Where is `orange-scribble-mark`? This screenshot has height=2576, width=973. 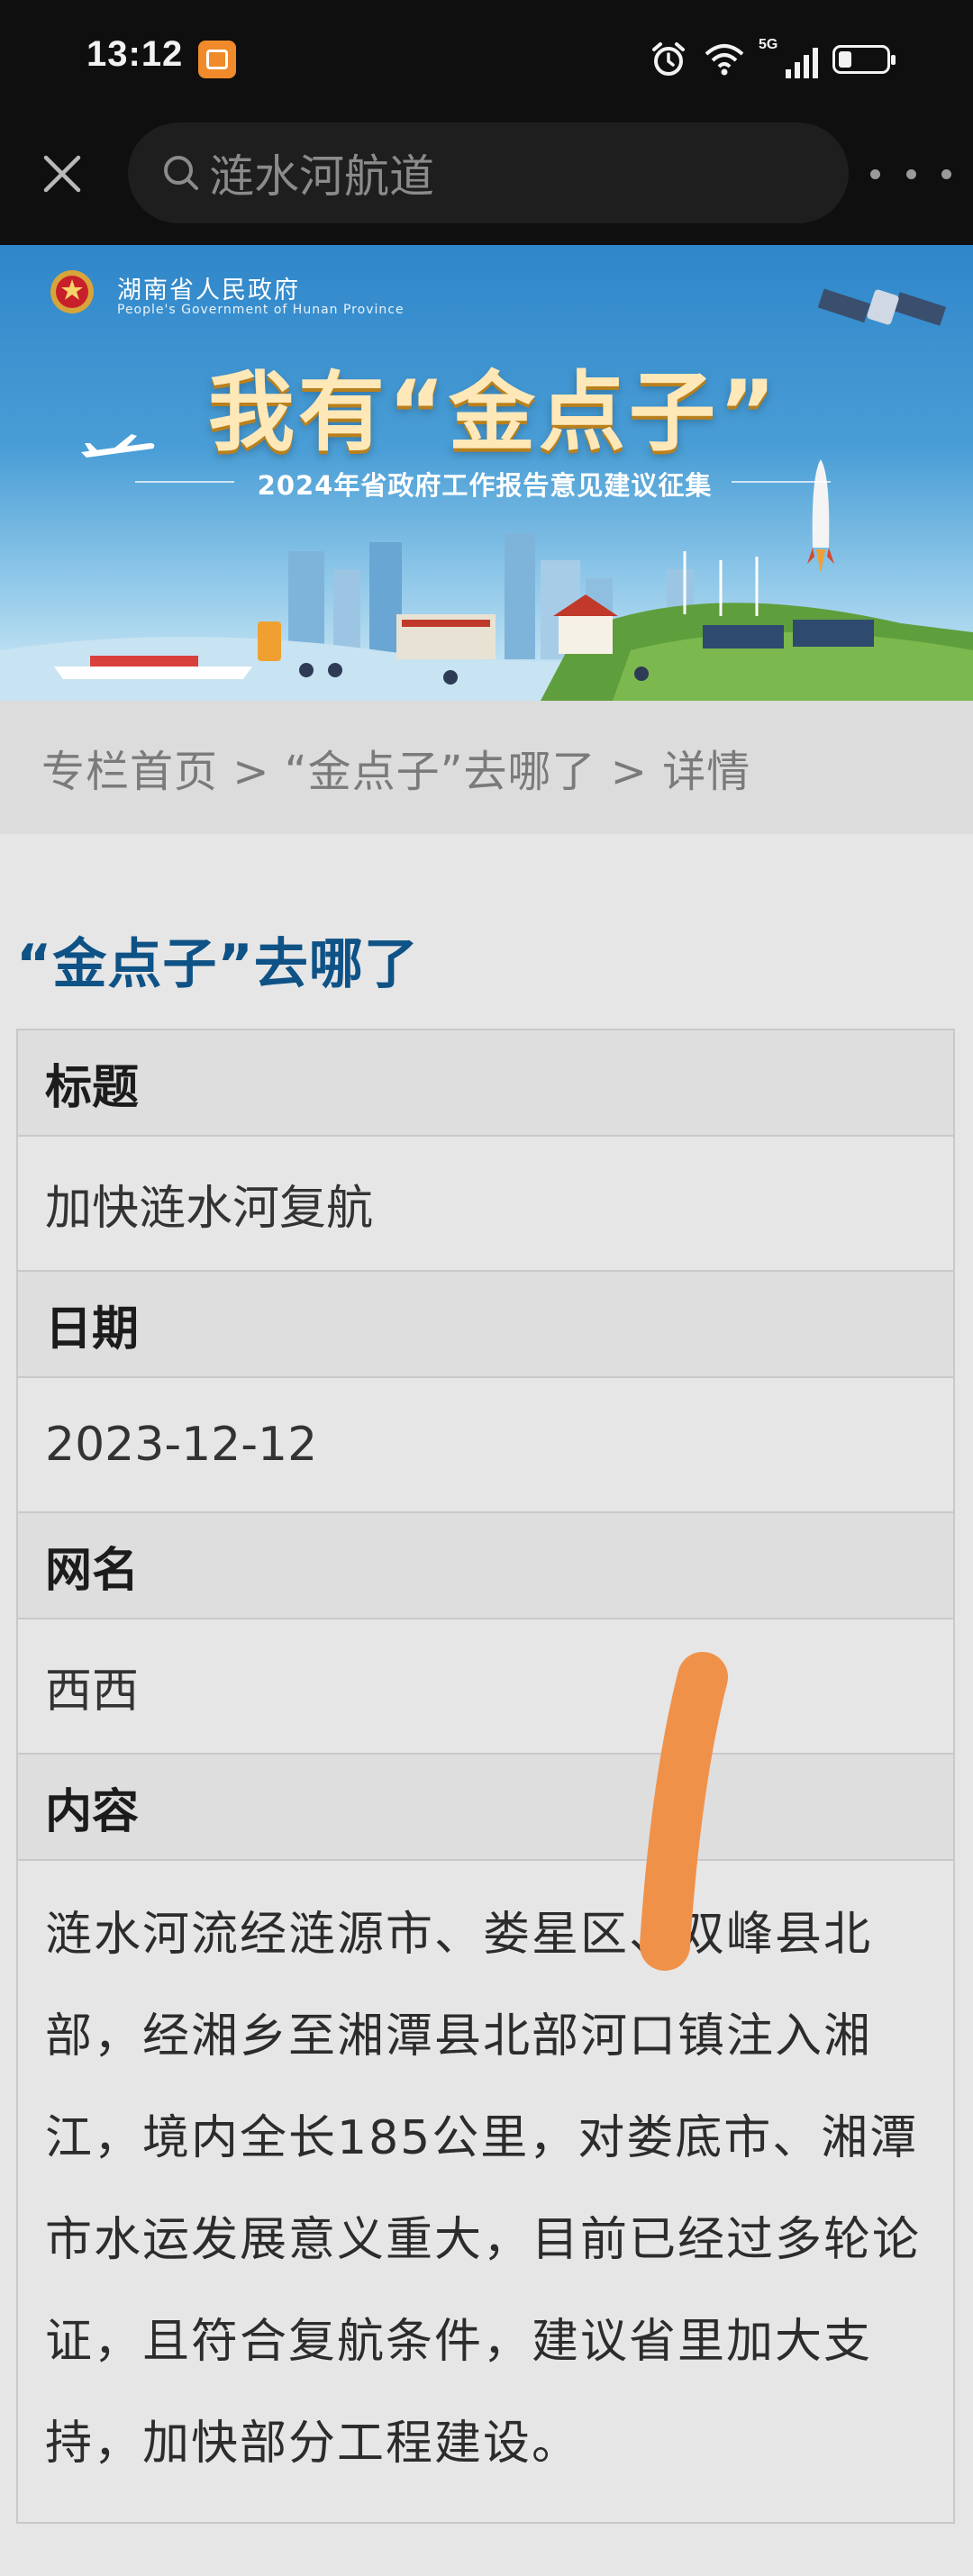 orange-scribble-mark is located at coordinates (684, 1811).